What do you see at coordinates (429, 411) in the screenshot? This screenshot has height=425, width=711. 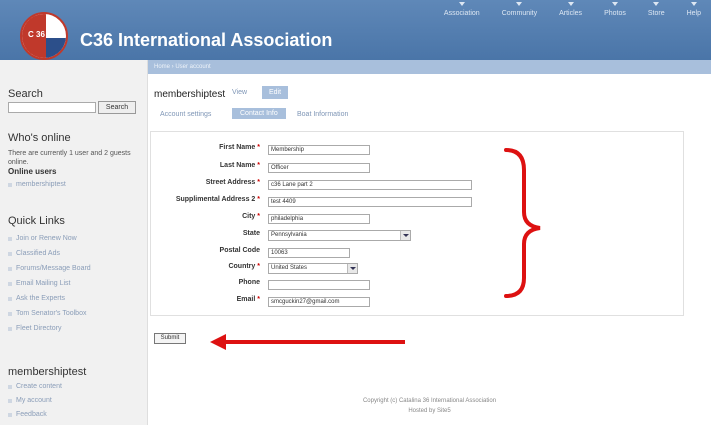 I see `footer-hosted: Hosted by Site5` at bounding box center [429, 411].